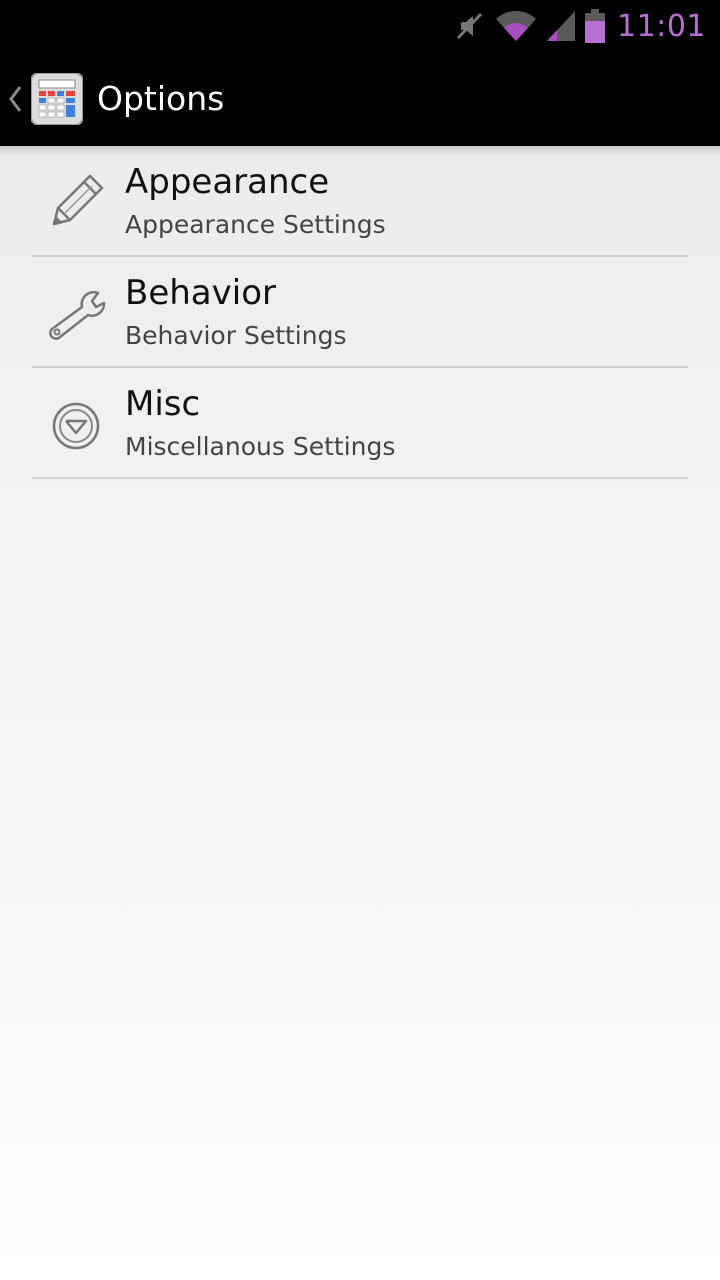 This screenshot has width=720, height=1280. What do you see at coordinates (661, 26) in the screenshot?
I see `status-clock: 11:01` at bounding box center [661, 26].